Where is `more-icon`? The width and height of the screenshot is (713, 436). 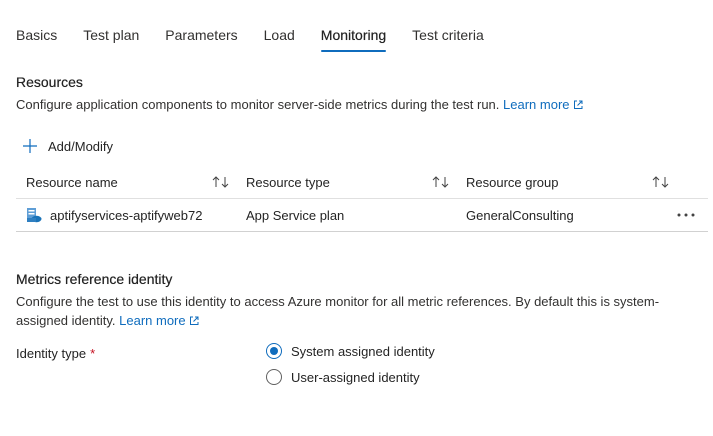
more-icon is located at coordinates (686, 215).